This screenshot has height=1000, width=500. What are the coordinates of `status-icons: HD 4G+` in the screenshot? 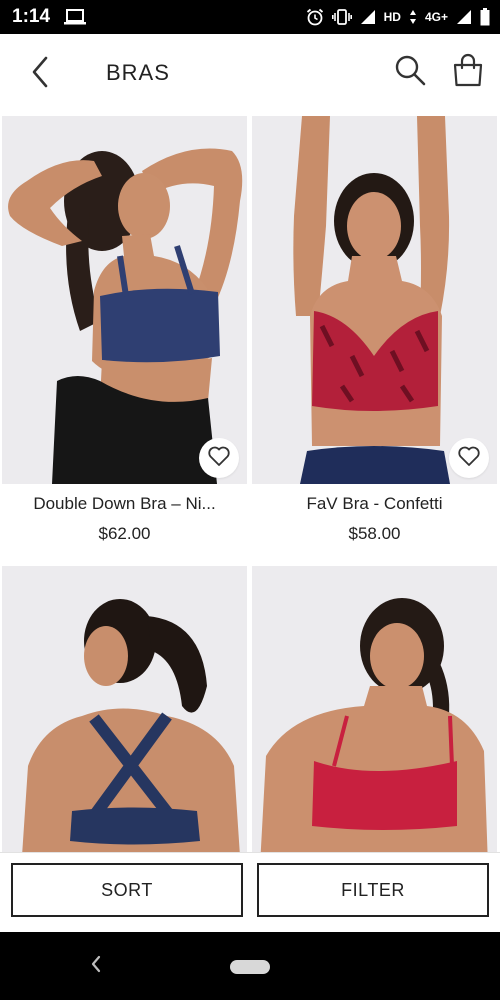 It's located at (398, 17).